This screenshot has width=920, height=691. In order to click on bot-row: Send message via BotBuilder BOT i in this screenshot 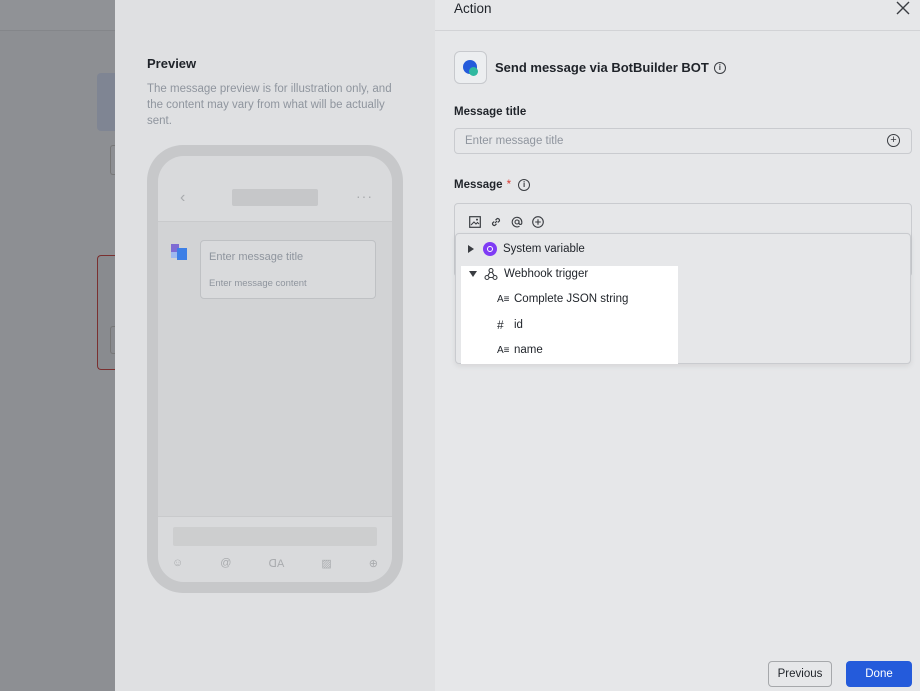, I will do `click(590, 67)`.